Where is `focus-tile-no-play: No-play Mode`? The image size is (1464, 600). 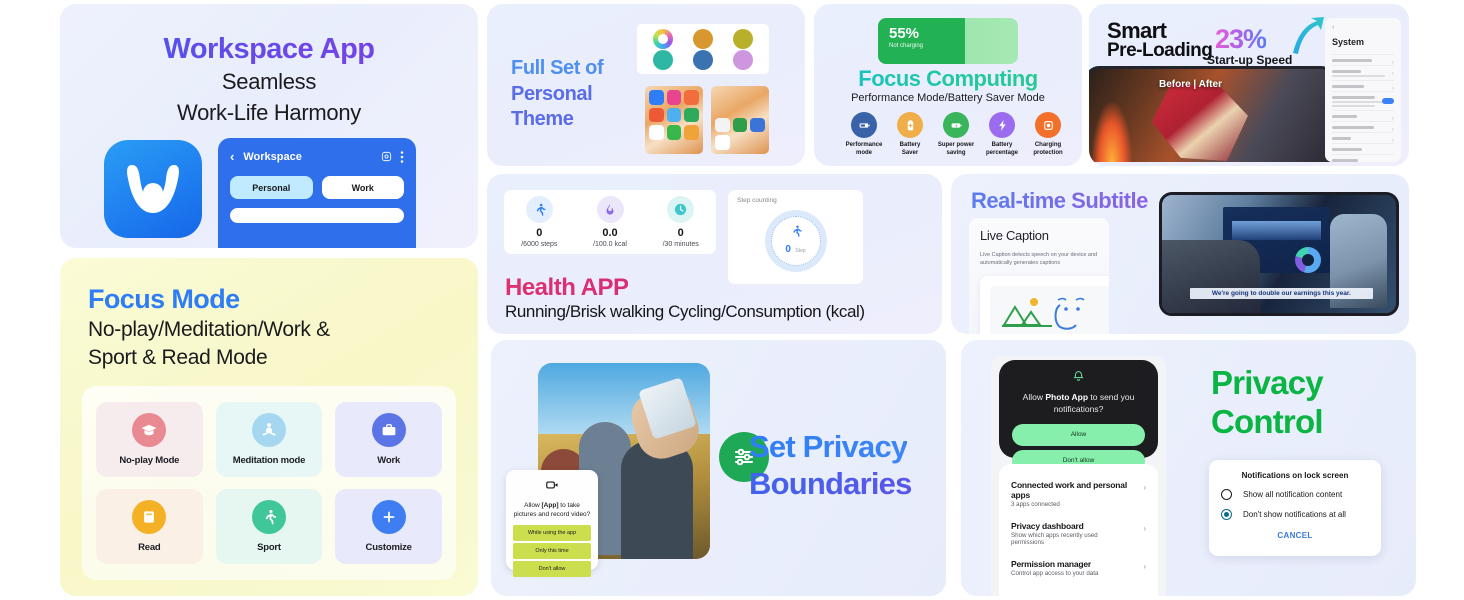 focus-tile-no-play: No-play Mode is located at coordinates (149, 439).